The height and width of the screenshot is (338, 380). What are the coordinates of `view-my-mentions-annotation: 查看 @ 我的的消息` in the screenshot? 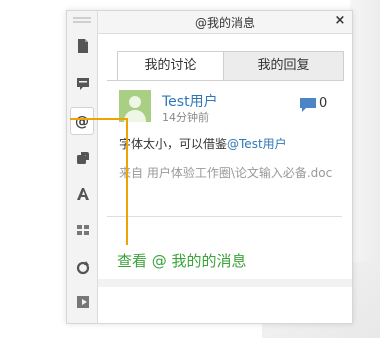 It's located at (182, 261).